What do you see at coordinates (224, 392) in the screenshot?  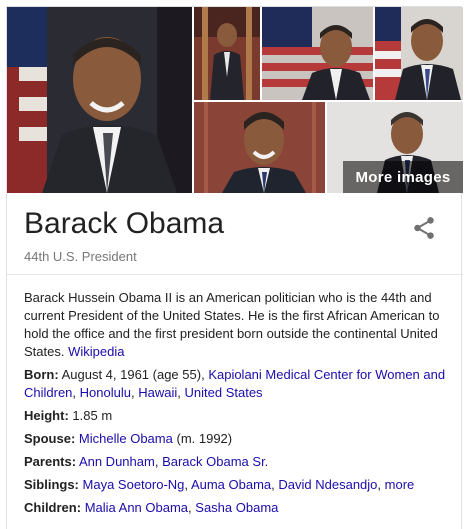 I see `born-place-link: United States` at bounding box center [224, 392].